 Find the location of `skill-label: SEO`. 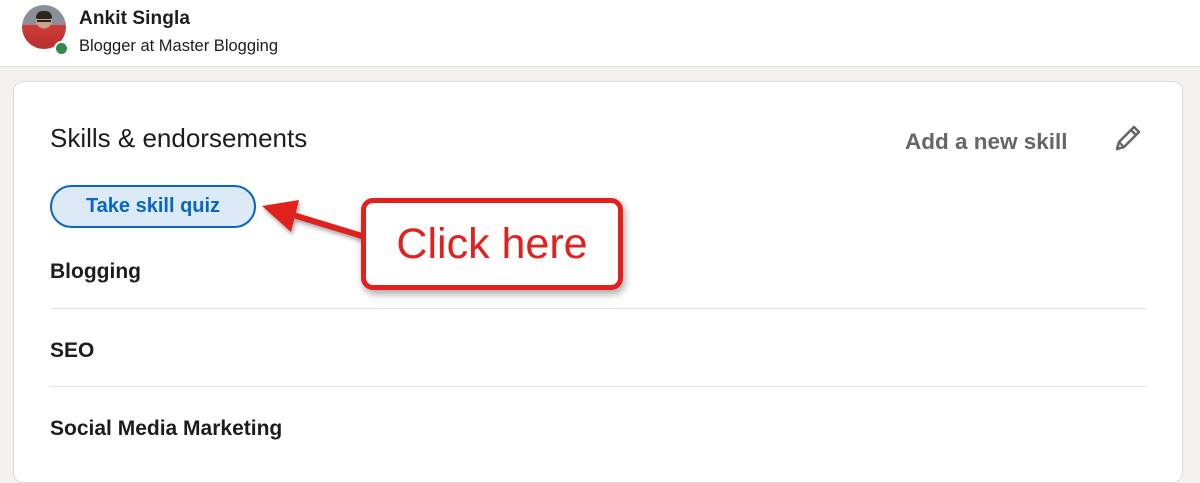

skill-label: SEO is located at coordinates (72, 350).